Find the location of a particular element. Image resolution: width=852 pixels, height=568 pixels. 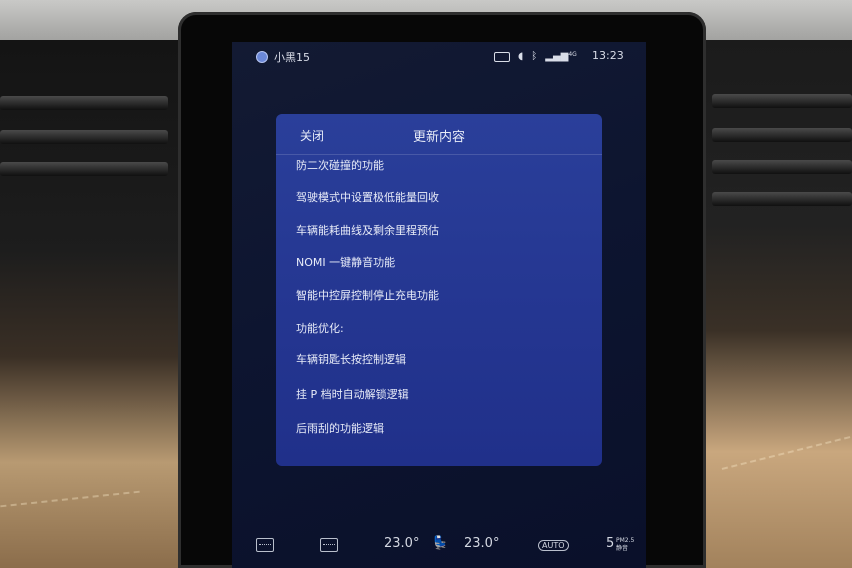

seat-heat-icon: 💺 is located at coordinates (440, 543).